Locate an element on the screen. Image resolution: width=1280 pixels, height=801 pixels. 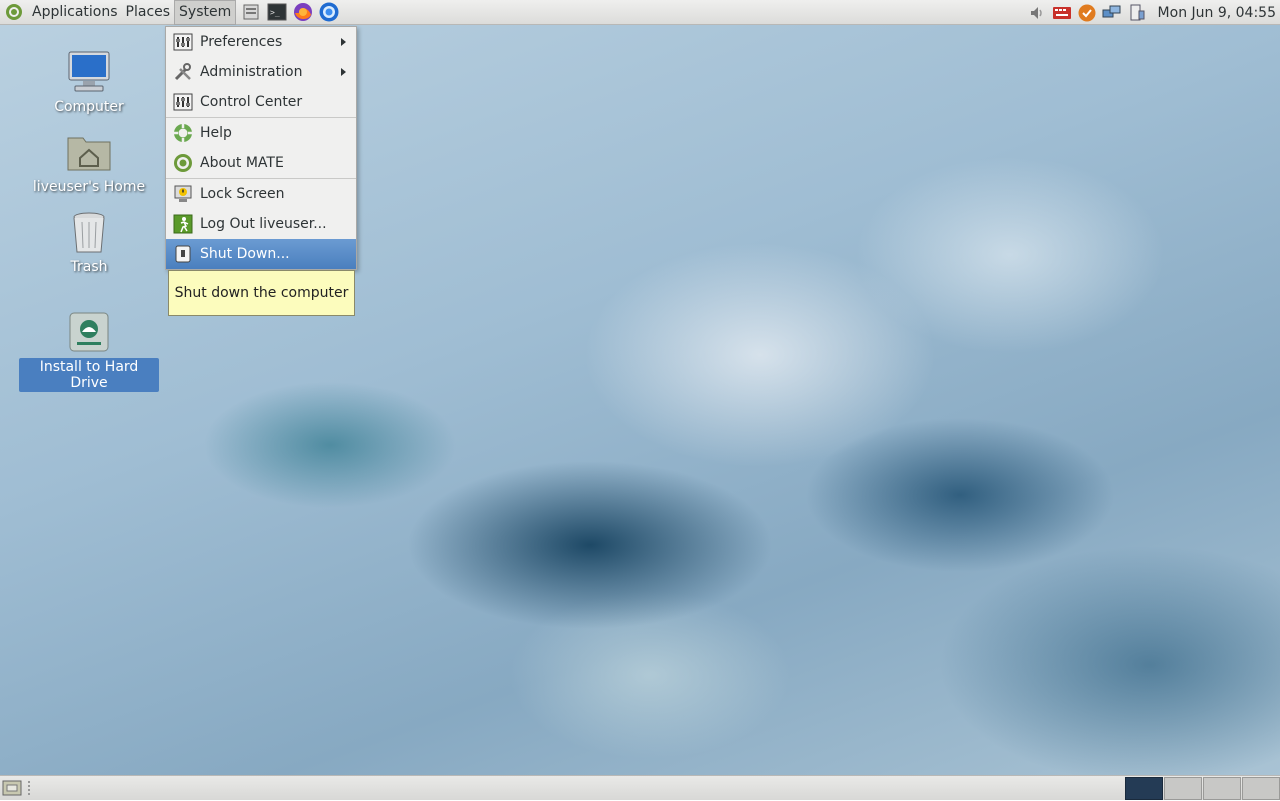
show-desktop-icon is located at coordinates (12, 788).